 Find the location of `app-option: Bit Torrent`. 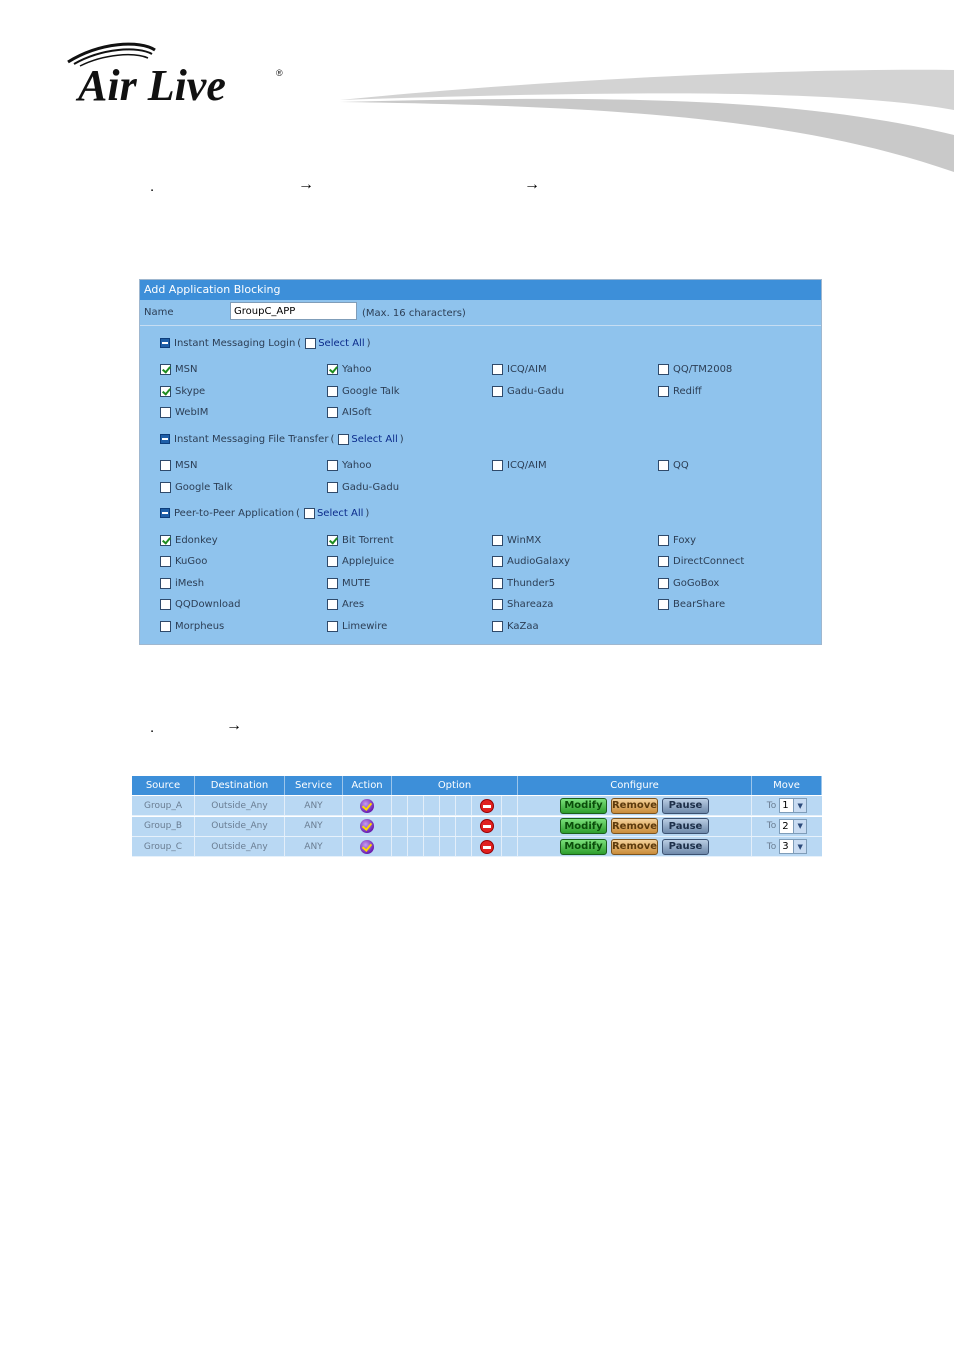

app-option: Bit Torrent is located at coordinates (360, 540).